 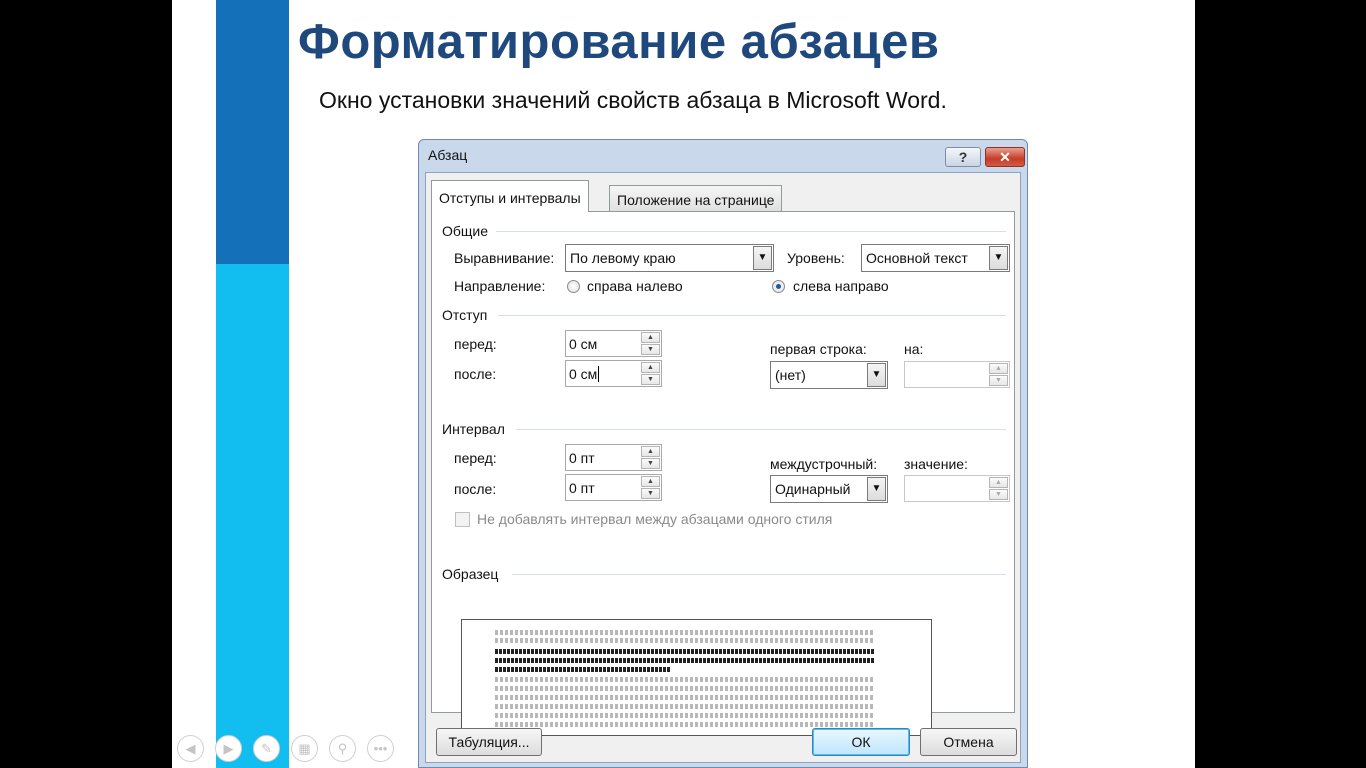 I want to click on close-button: ✕, so click(x=1005, y=157).